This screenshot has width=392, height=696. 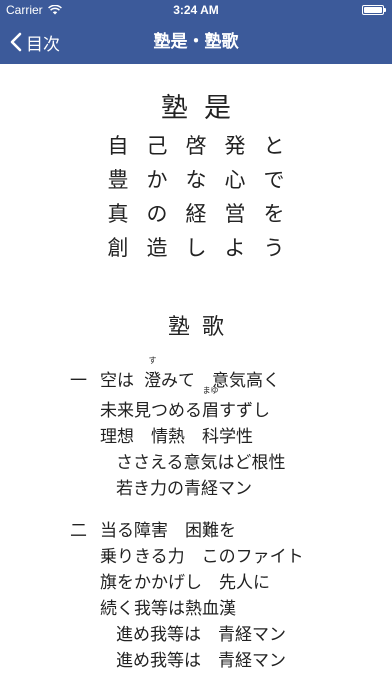 What do you see at coordinates (185, 583) in the screenshot?
I see `lyric-line: 旗をかかげし 先人に` at bounding box center [185, 583].